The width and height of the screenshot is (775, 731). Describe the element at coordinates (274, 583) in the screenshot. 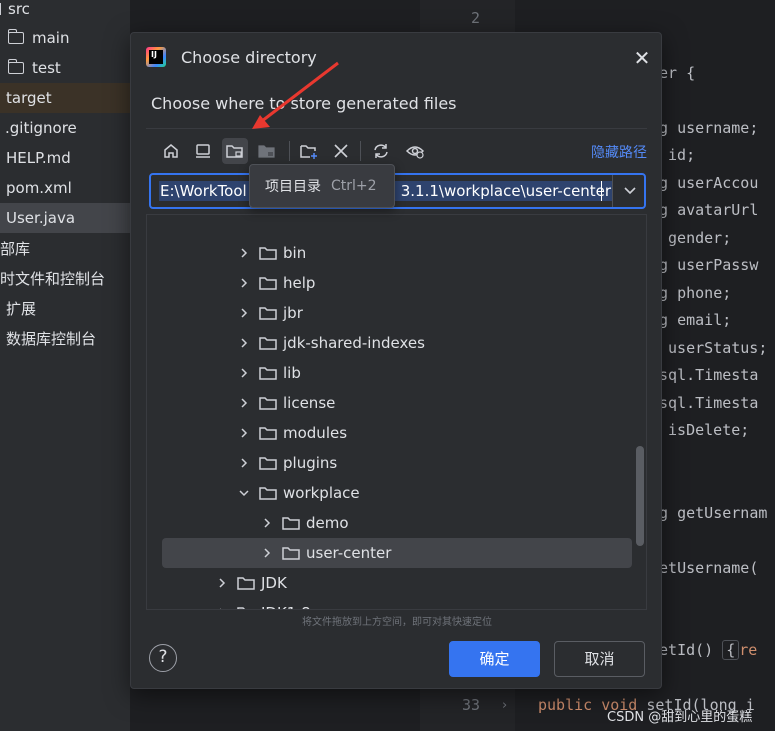

I see `tree-row-label: JDK` at that location.